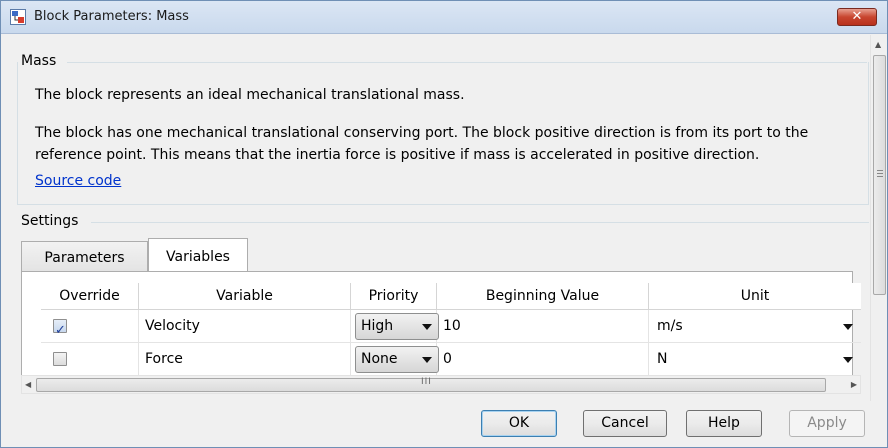 Image resolution: width=888 pixels, height=448 pixels. I want to click on scroll-left-icon: ◀, so click(28, 384).